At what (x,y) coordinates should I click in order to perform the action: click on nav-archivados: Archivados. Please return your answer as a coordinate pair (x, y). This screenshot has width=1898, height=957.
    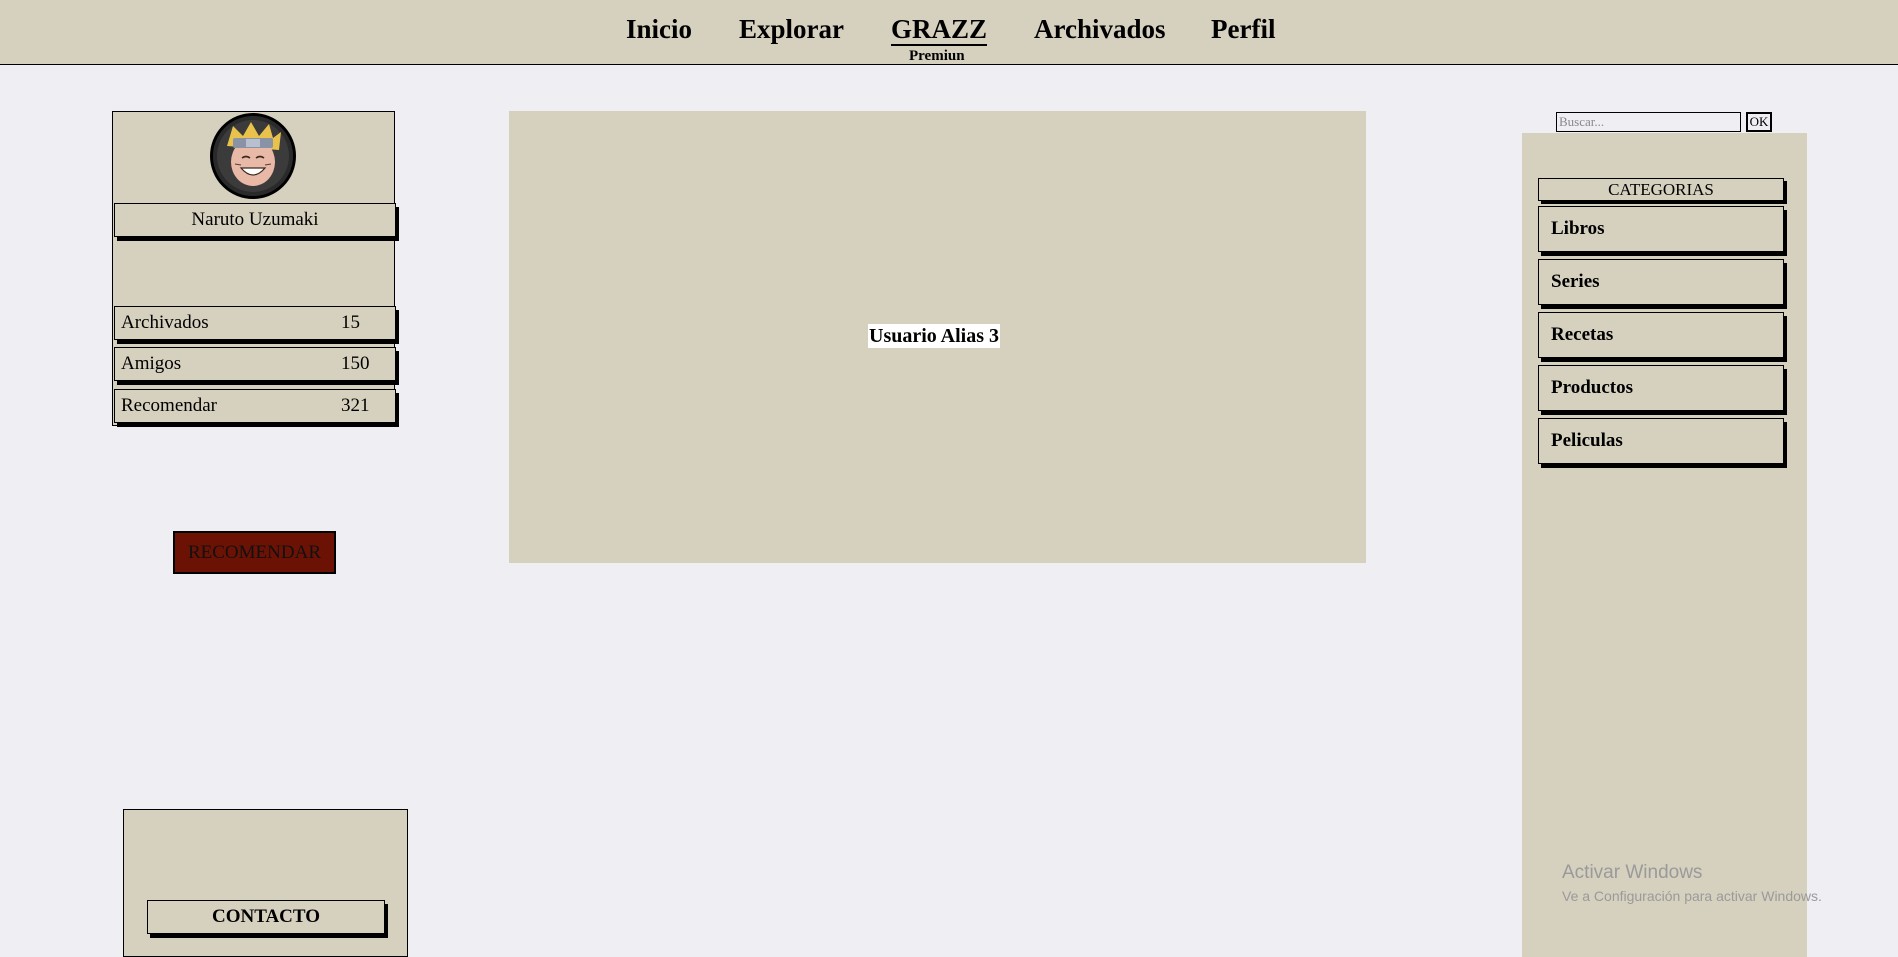
    Looking at the image, I should click on (1100, 29).